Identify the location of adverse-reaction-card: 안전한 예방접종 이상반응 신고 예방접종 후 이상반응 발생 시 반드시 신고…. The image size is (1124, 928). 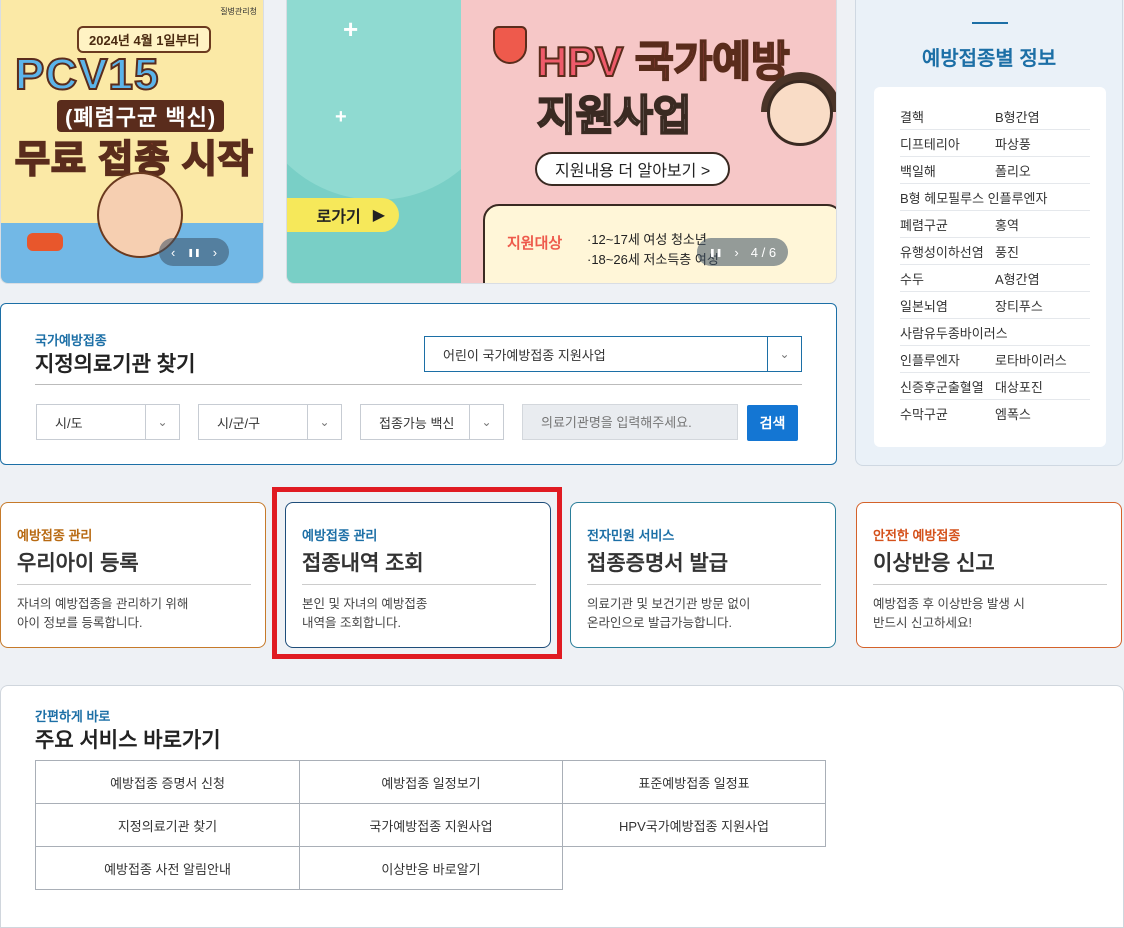
(989, 575).